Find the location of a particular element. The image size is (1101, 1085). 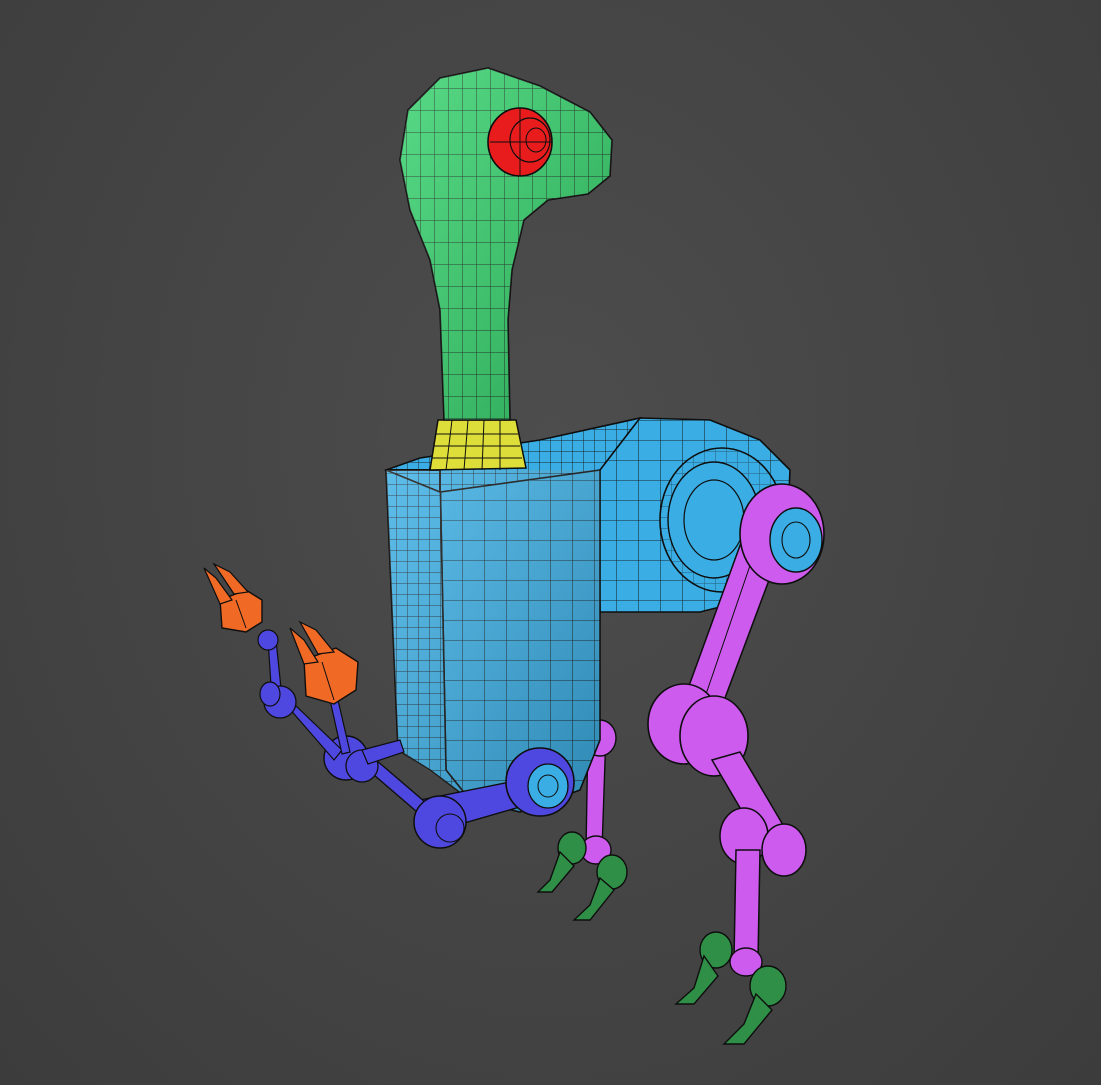

claw-upper is located at coordinates (233, 597).